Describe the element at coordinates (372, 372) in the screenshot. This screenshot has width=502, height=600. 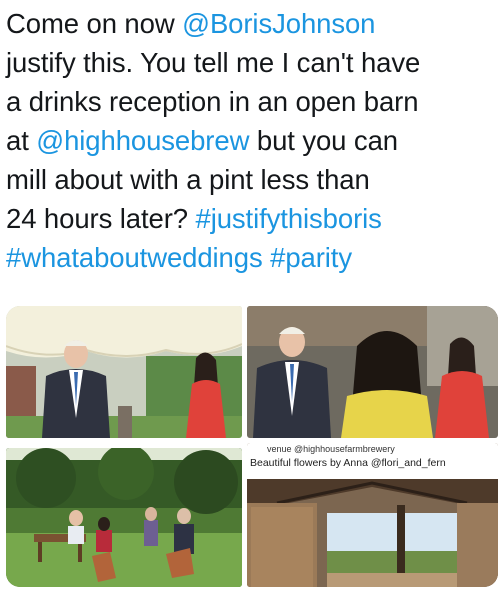
I see `photo-group-closeup` at that location.